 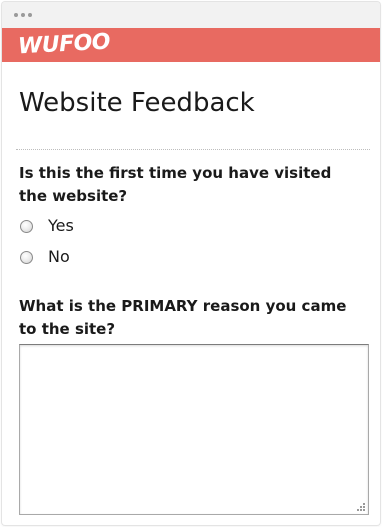 I want to click on radio-option-yes: Yes, so click(x=47, y=226).